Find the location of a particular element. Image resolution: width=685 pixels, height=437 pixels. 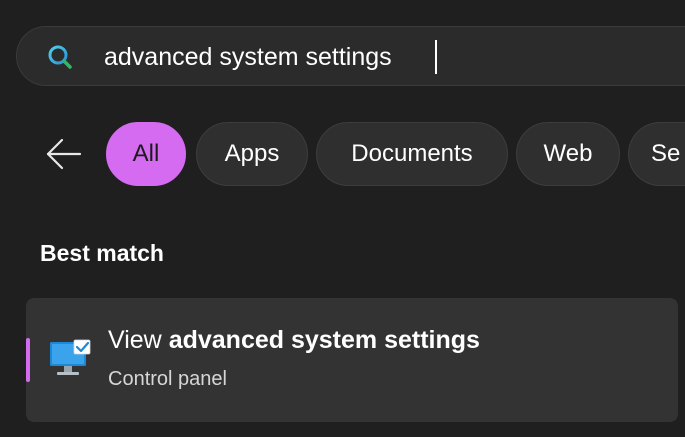

search-box is located at coordinates (350, 56).